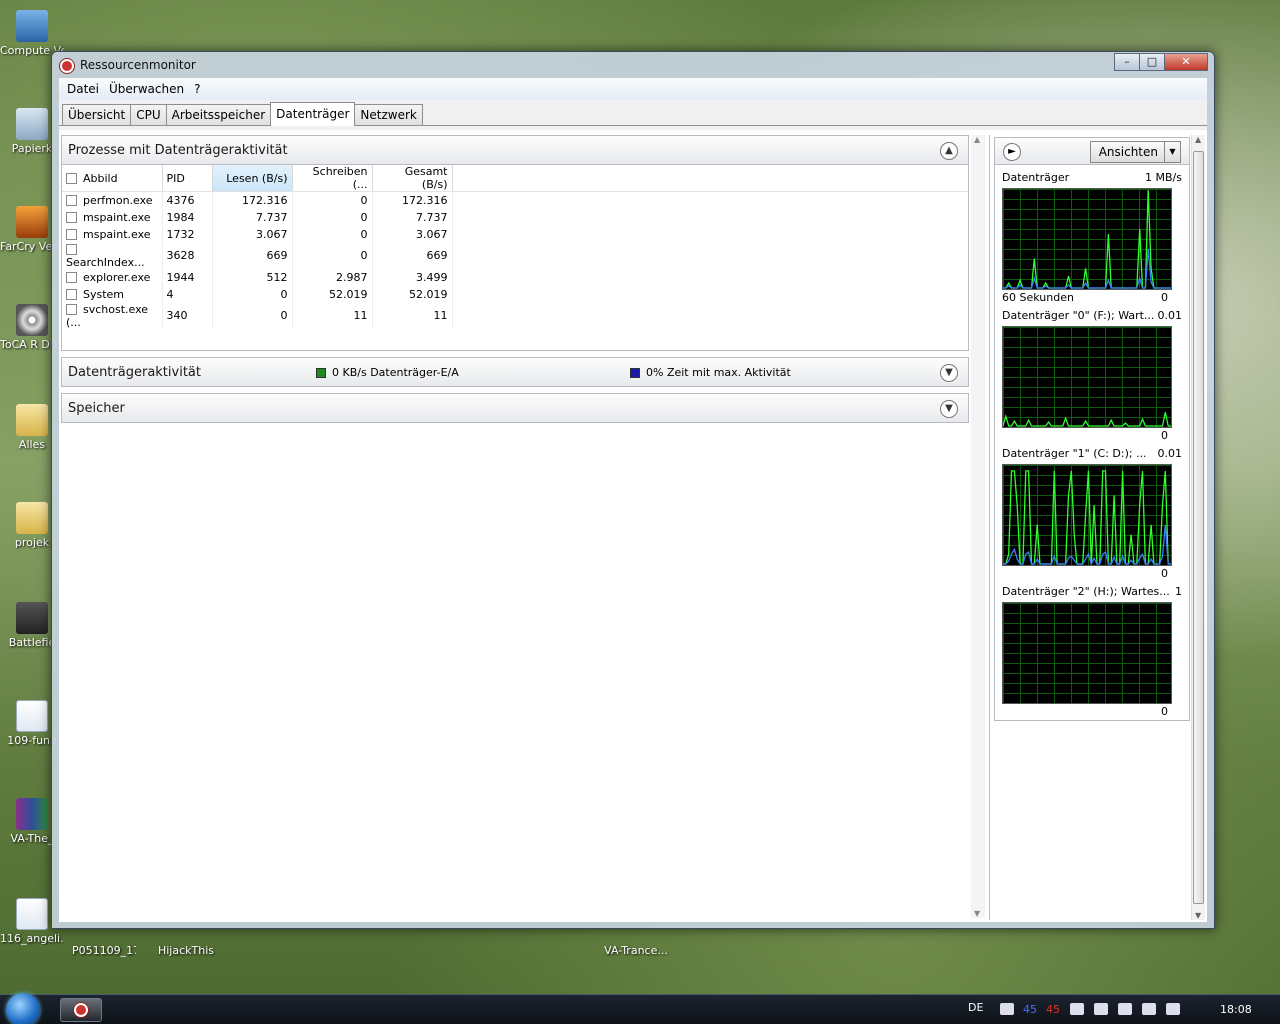  I want to click on graph-title-row: Datenträger "2" (H:); Wartes... 1, so click(1092, 592).